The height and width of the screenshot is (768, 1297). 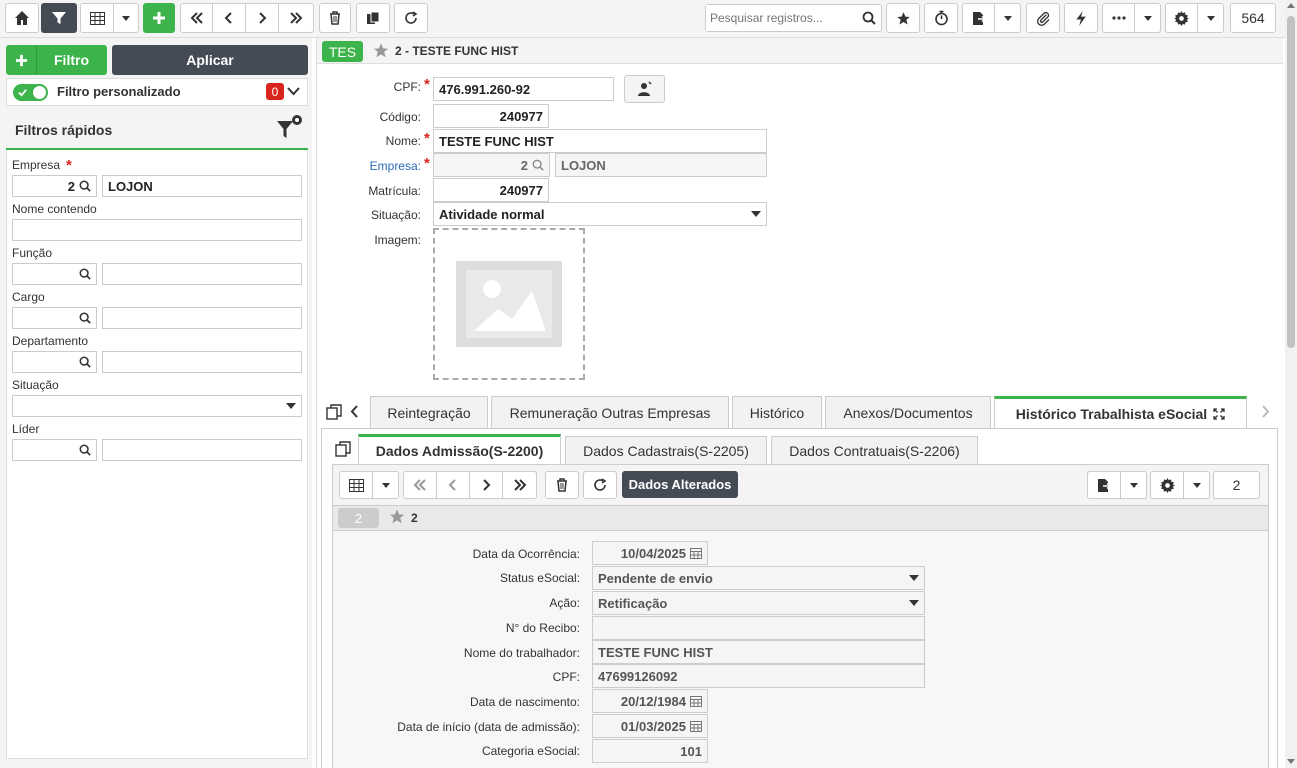 What do you see at coordinates (334, 412) in the screenshot?
I see `copy-tabs-icon` at bounding box center [334, 412].